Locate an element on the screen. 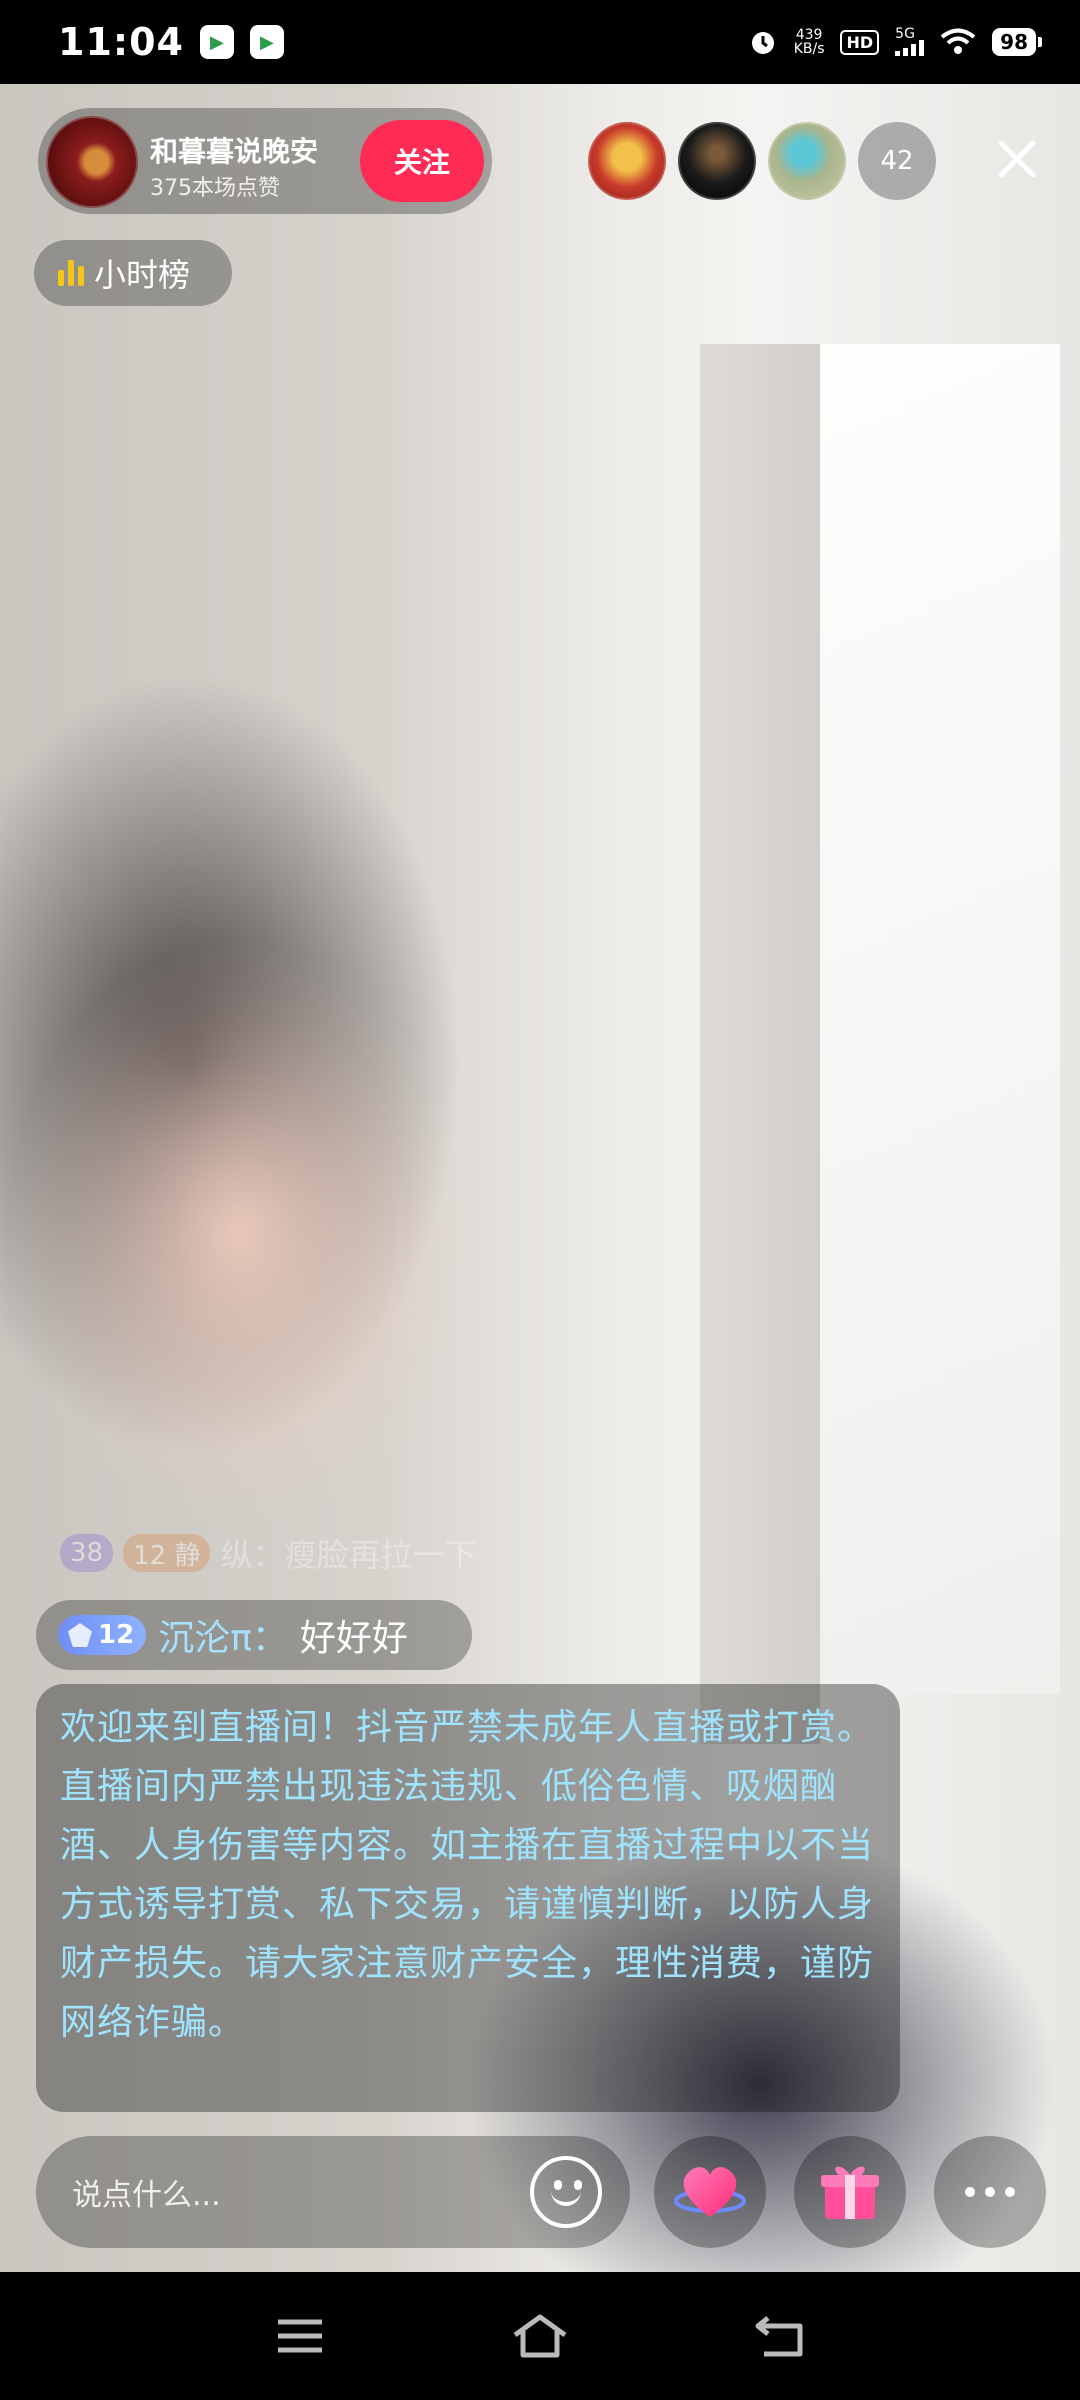  viewer-count-button: 42 is located at coordinates (897, 161).